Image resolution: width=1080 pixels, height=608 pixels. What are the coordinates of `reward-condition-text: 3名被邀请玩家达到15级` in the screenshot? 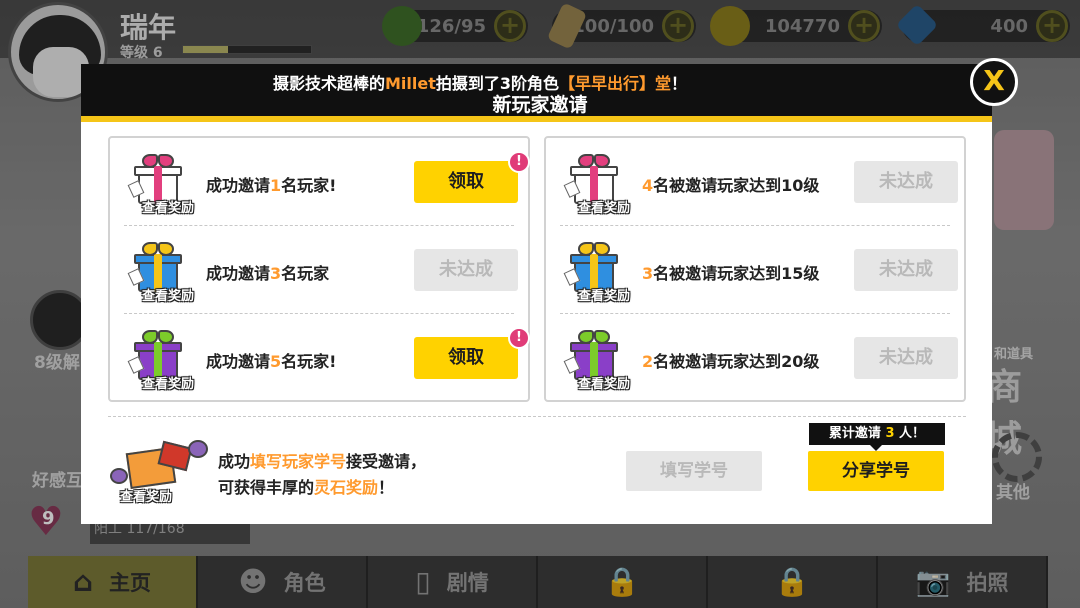 It's located at (731, 273).